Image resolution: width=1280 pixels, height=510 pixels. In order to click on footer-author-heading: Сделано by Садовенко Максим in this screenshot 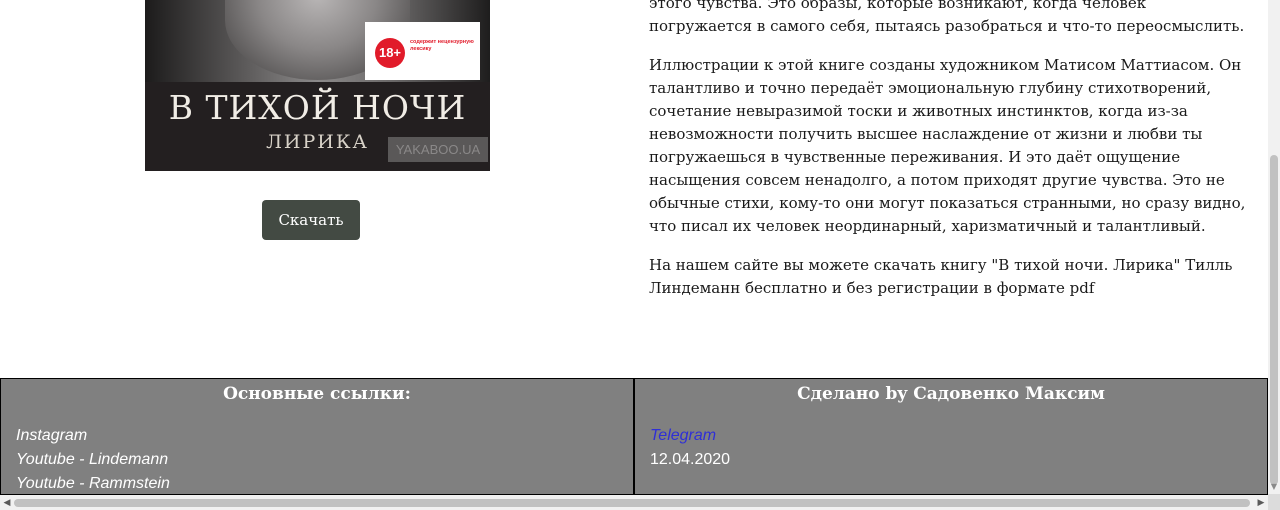, I will do `click(951, 394)`.